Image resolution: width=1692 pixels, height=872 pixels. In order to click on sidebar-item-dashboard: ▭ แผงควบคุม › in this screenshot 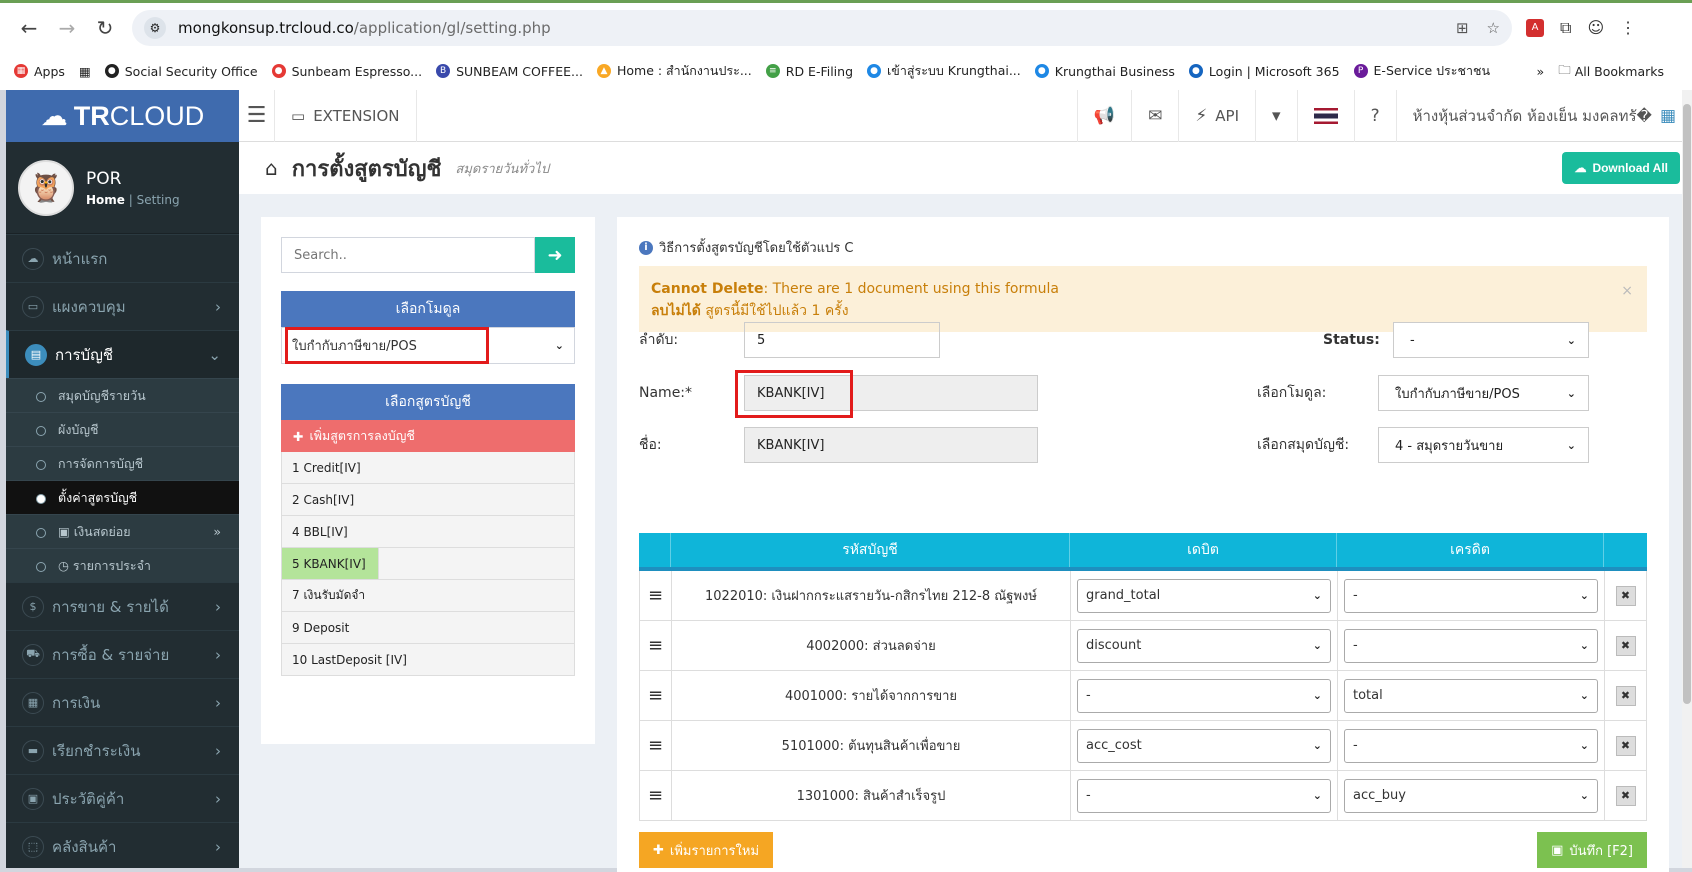, I will do `click(122, 306)`.